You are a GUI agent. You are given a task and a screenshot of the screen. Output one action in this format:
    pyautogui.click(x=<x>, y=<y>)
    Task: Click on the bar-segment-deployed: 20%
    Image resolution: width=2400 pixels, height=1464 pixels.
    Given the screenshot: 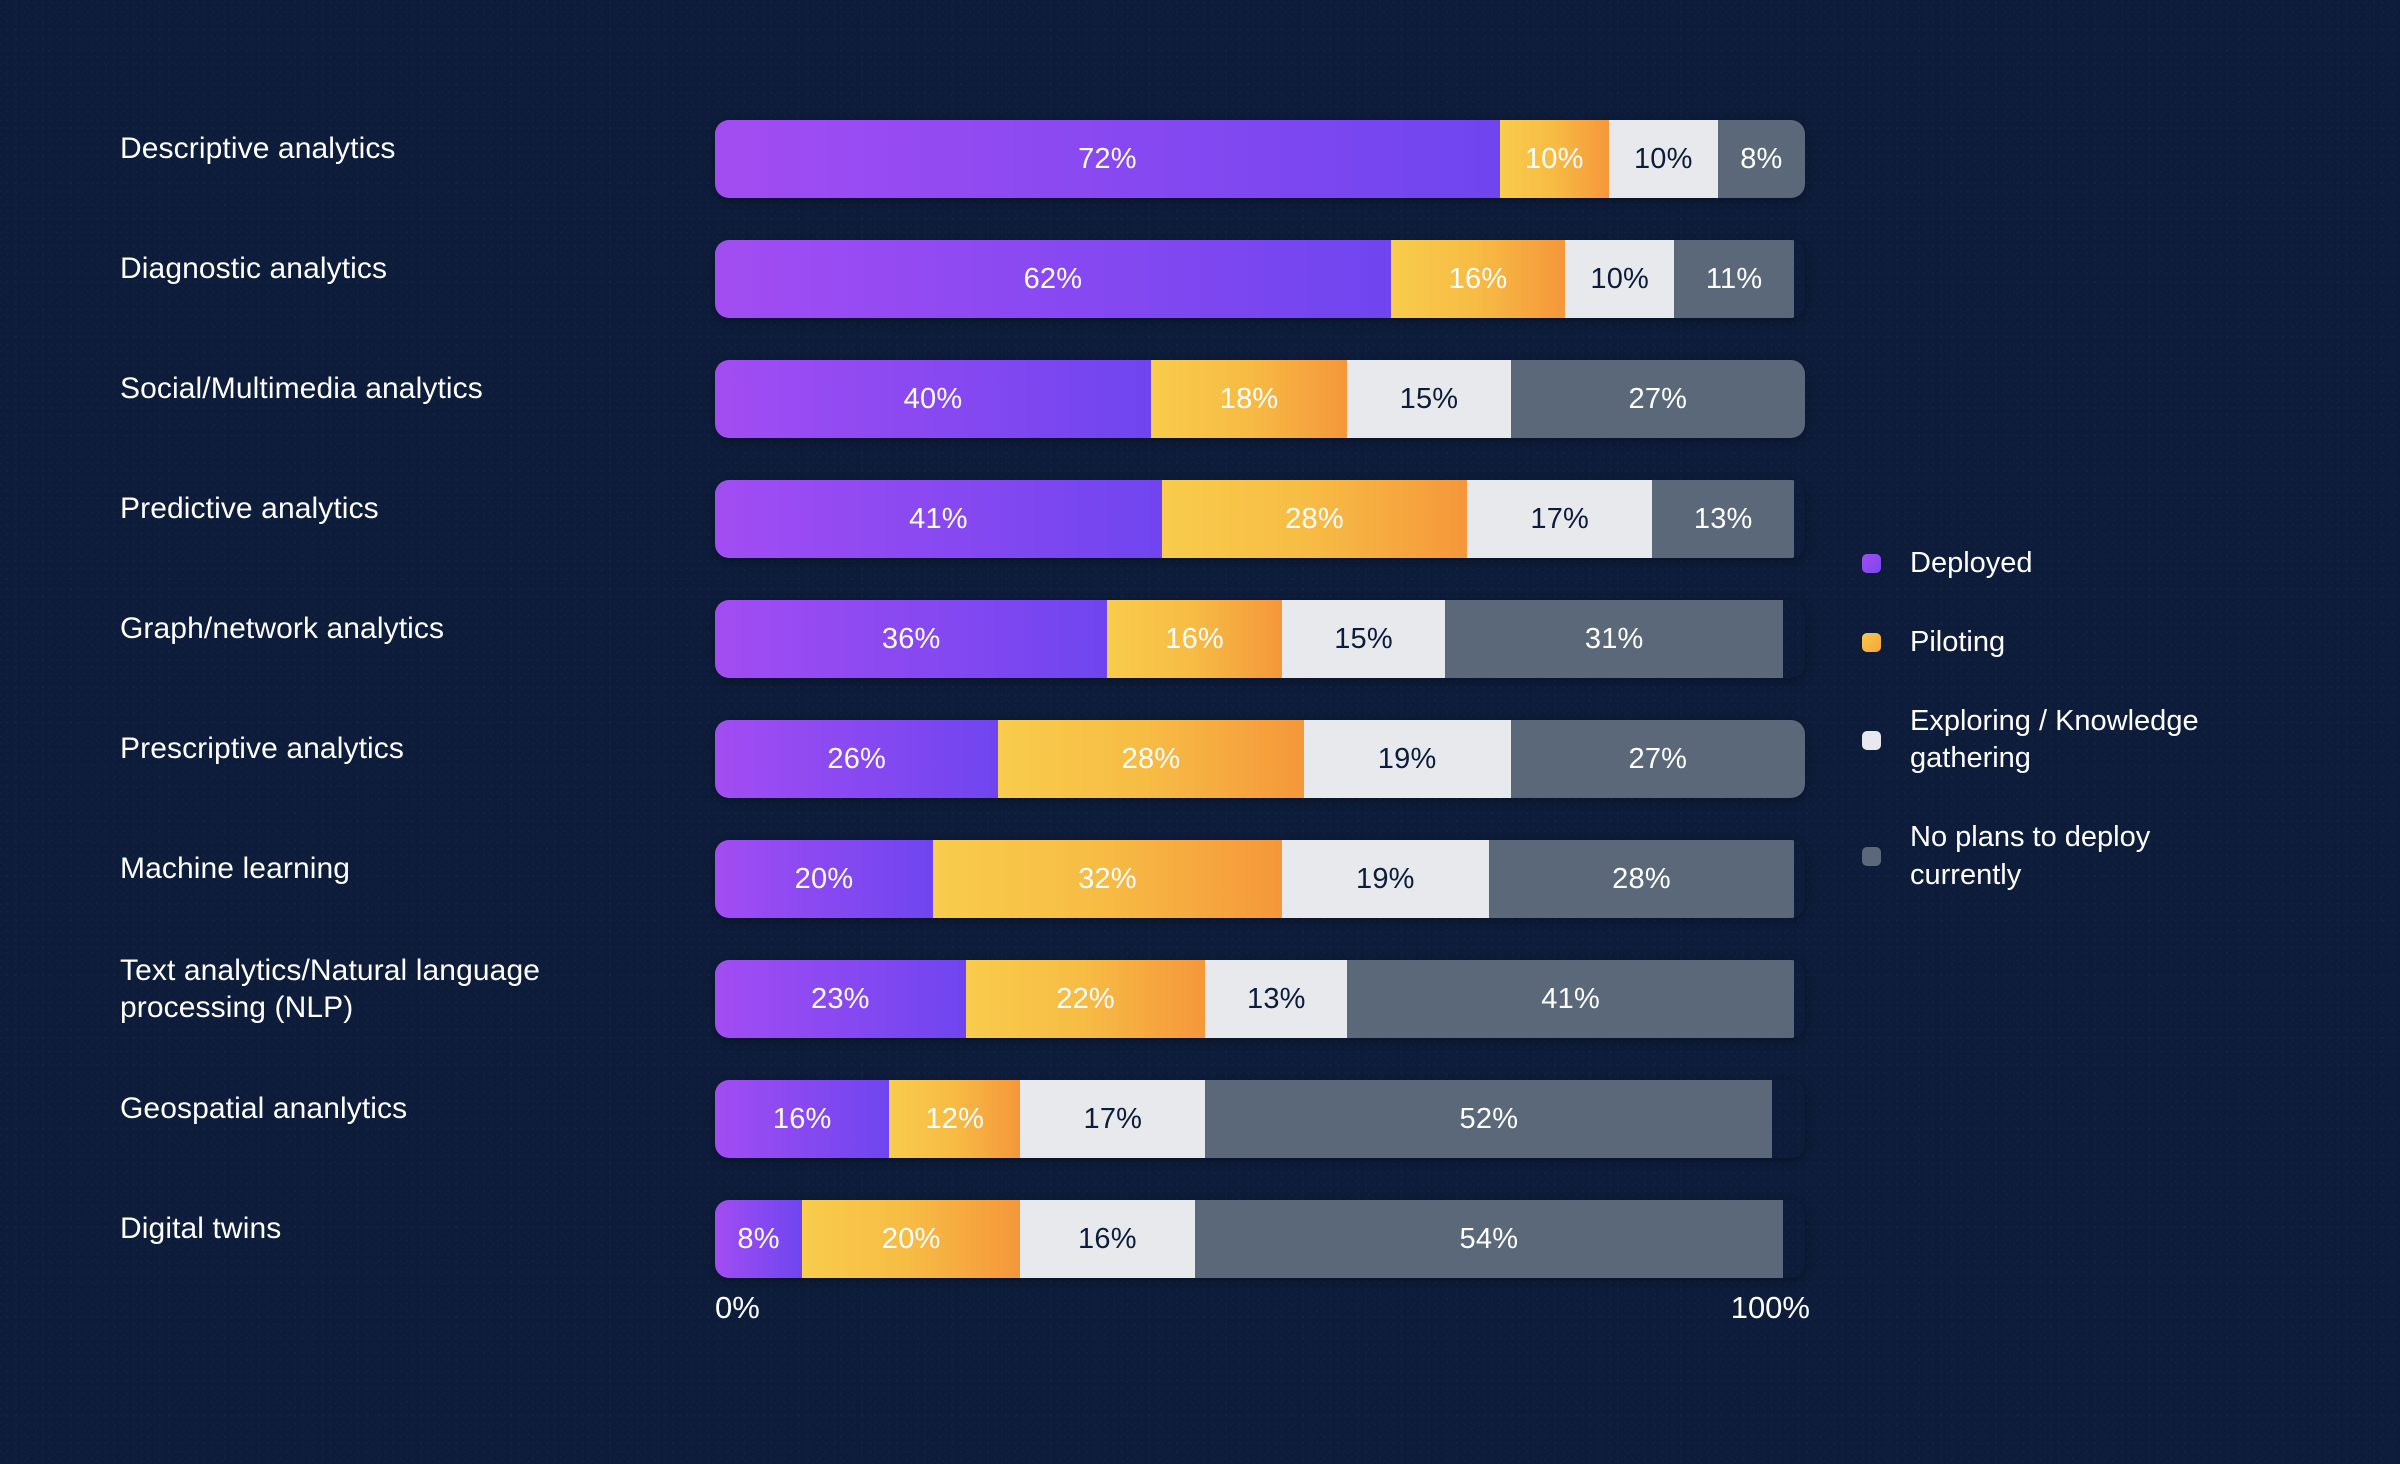 What is the action you would take?
    pyautogui.click(x=824, y=879)
    